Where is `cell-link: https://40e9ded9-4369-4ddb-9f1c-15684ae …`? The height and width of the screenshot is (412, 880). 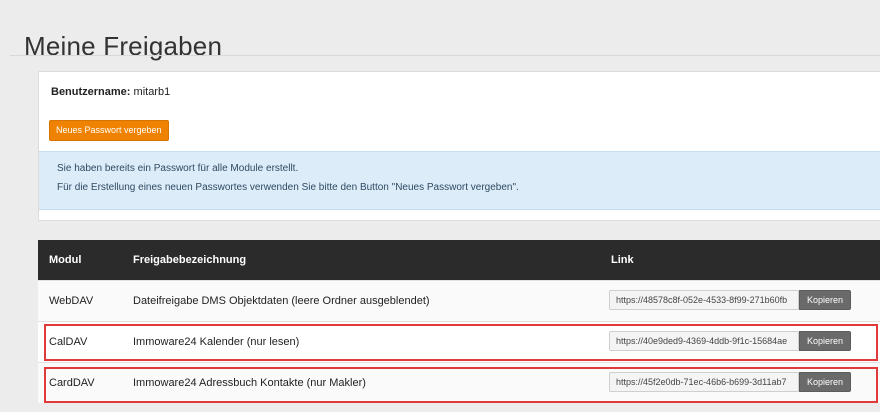
cell-link: https://40e9ded9-4369-4ddb-9f1c-15684ae … is located at coordinates (740, 342).